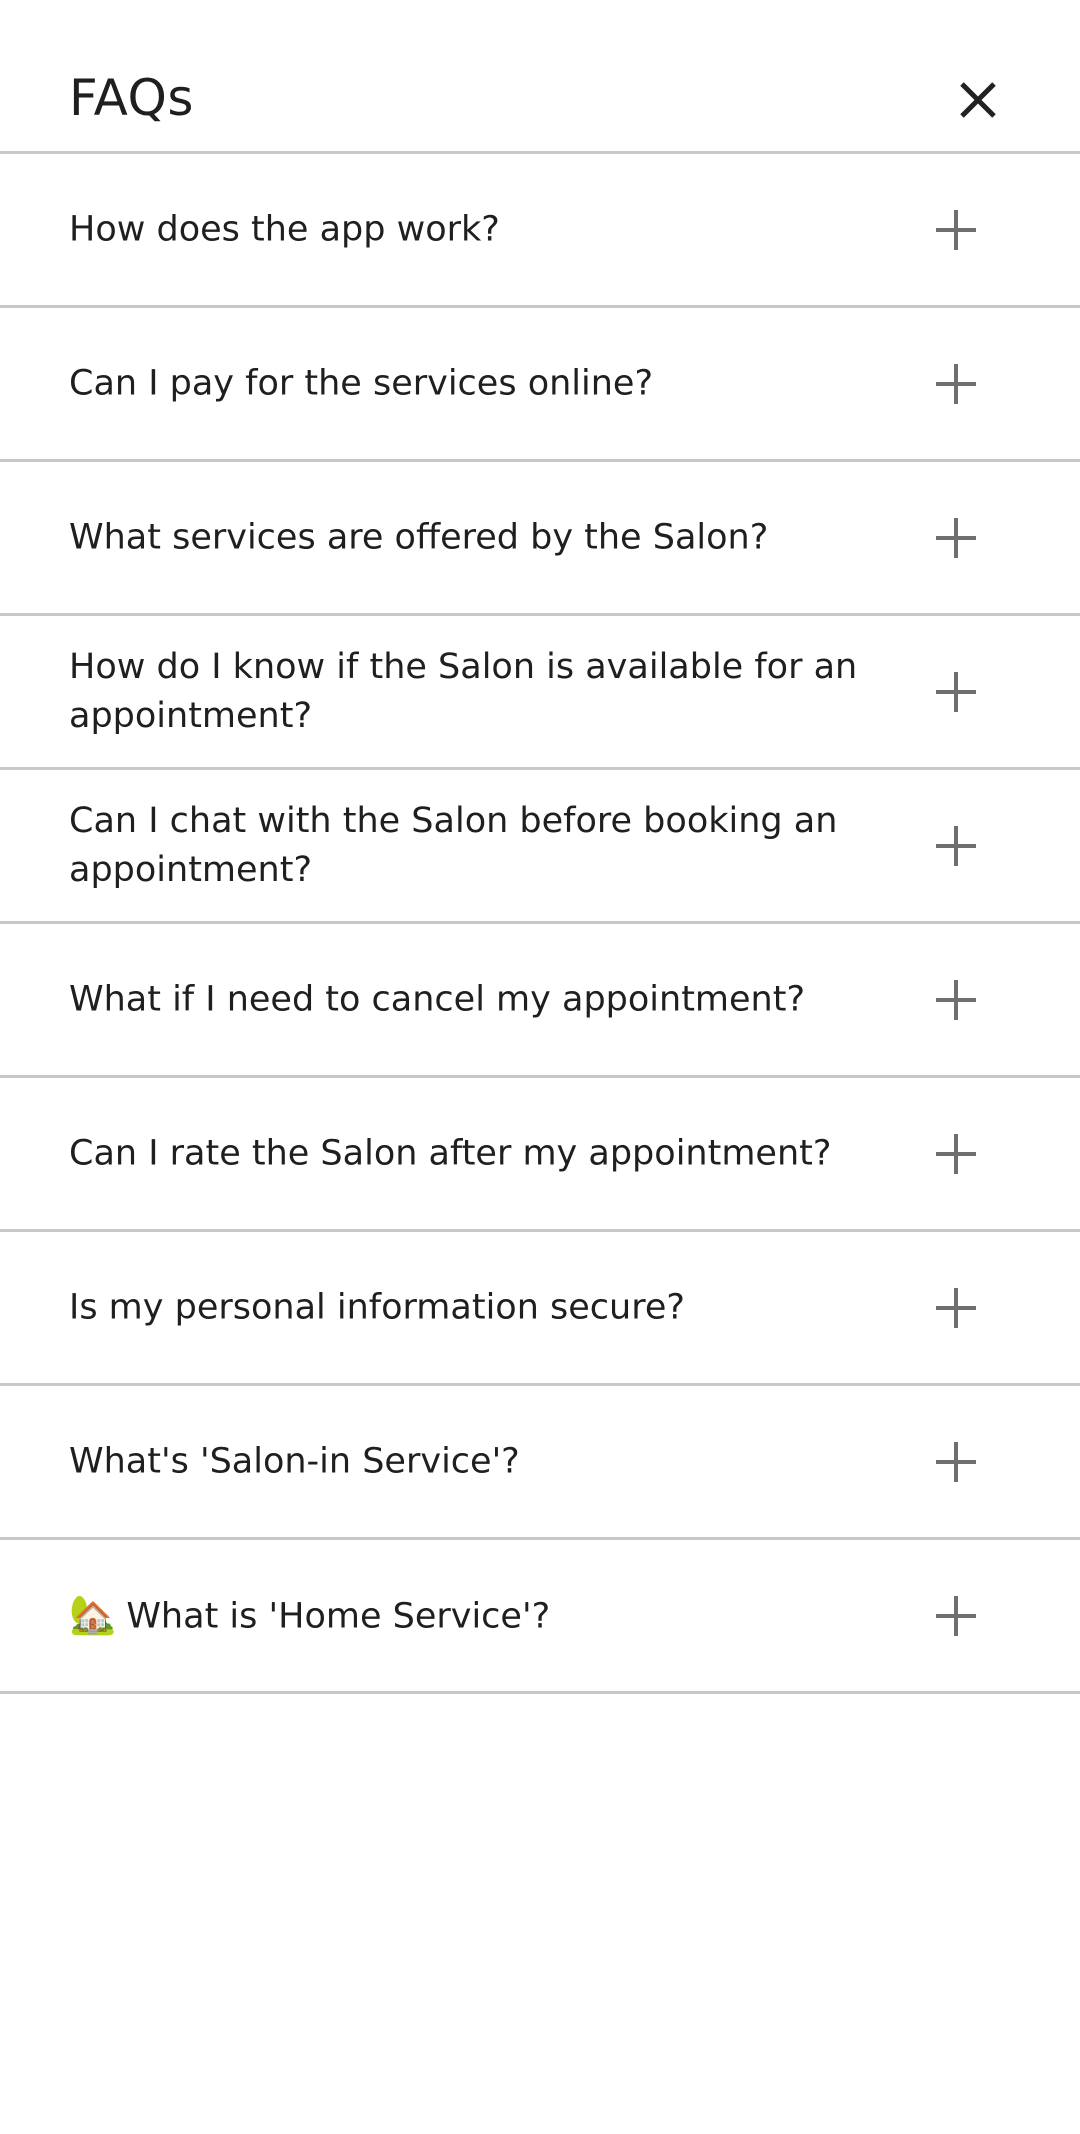  Describe the element at coordinates (361, 383) in the screenshot. I see `faq-question: Can I pay for the services online?` at that location.